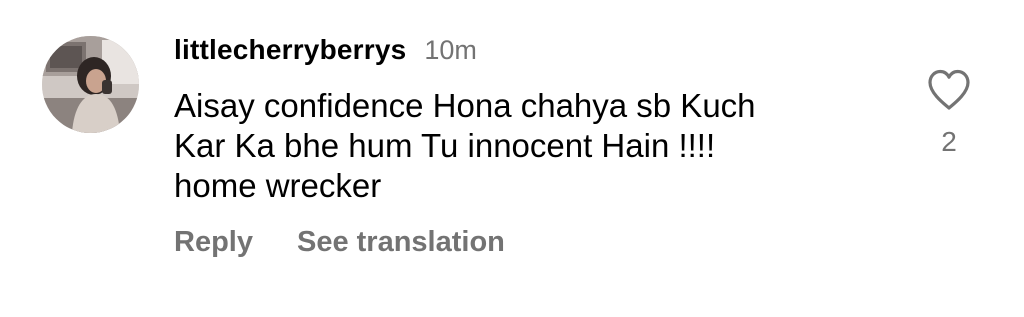 The width and height of the screenshot is (1024, 317). What do you see at coordinates (465, 105) in the screenshot?
I see `comment-text-line: Aisay confidence Hona chahya sb Kuch` at bounding box center [465, 105].